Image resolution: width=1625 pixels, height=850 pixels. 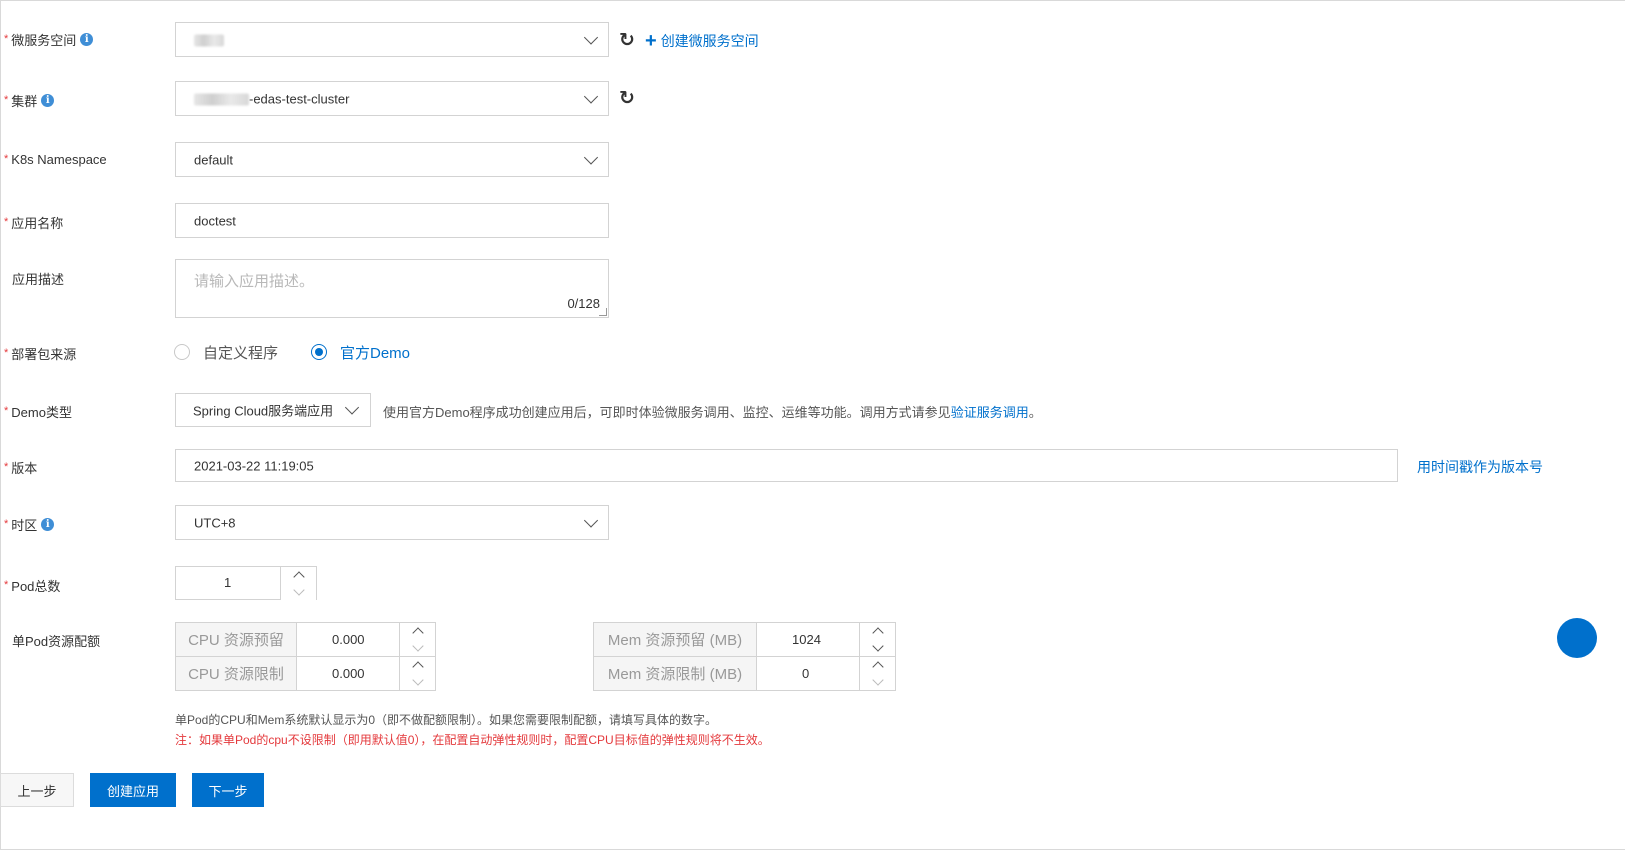 I want to click on cpu-reserve-input: 0.000, so click(x=366, y=639).